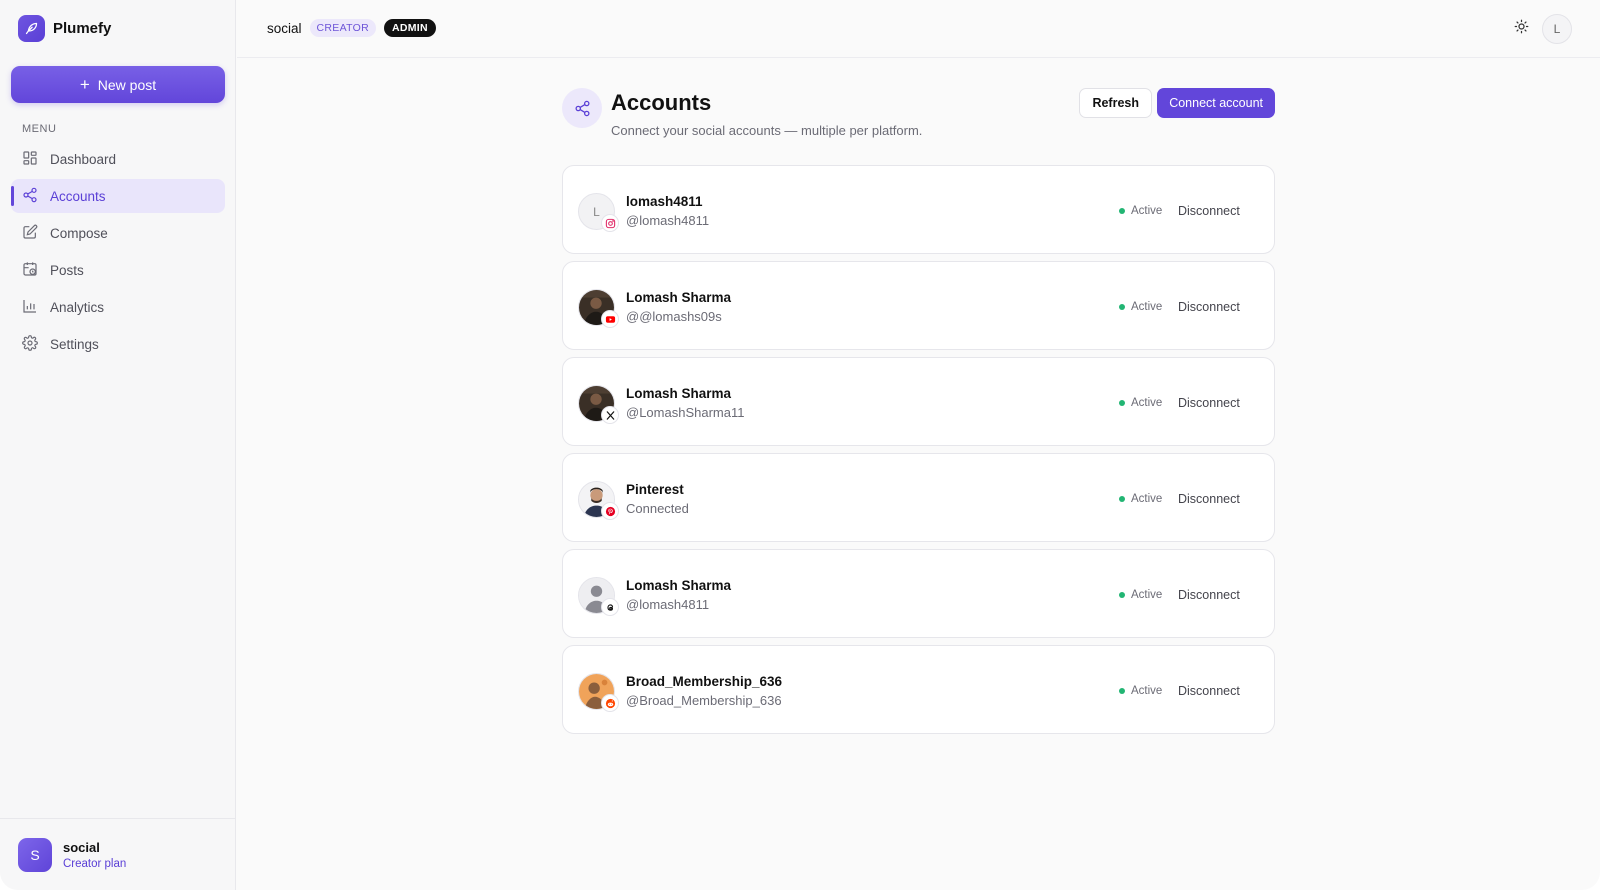  I want to click on page-title: Accounts, so click(661, 102).